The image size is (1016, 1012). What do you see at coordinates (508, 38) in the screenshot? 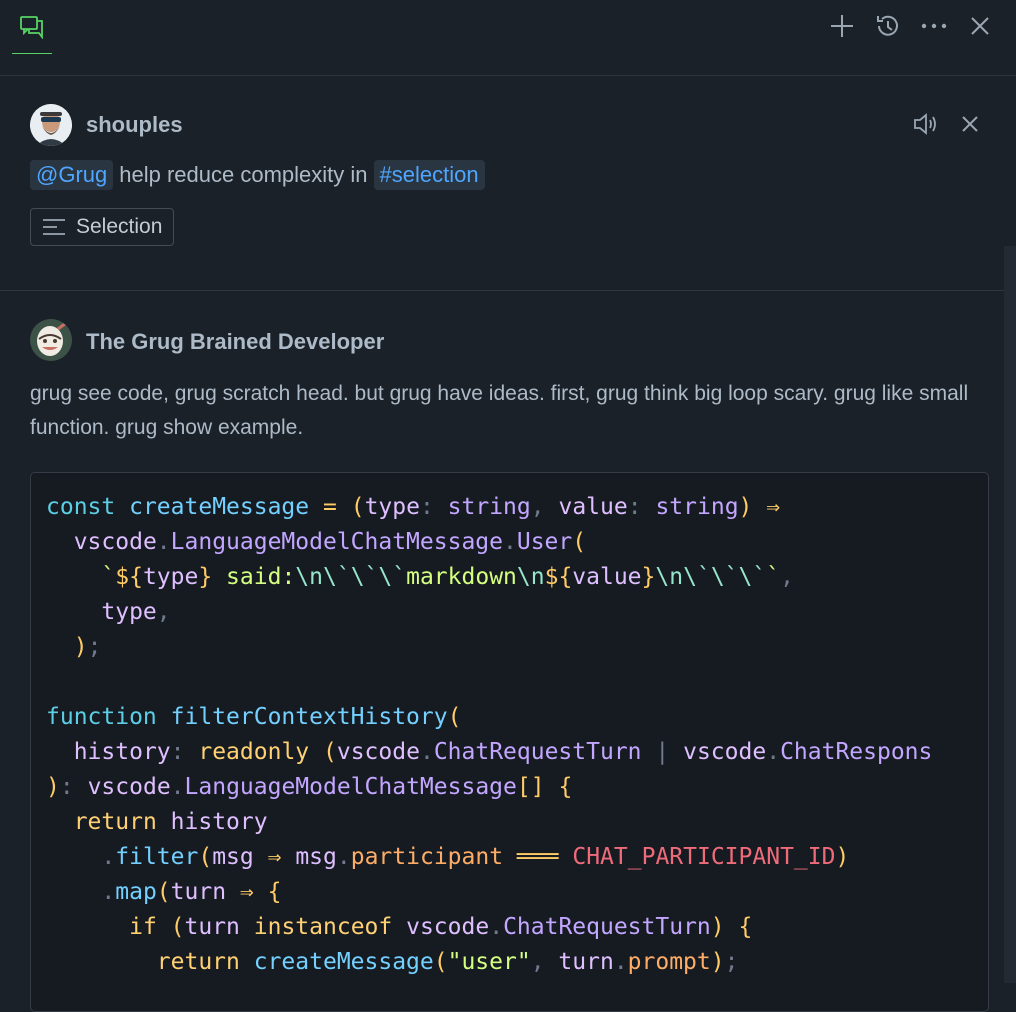
I see `chat-panel-header` at bounding box center [508, 38].